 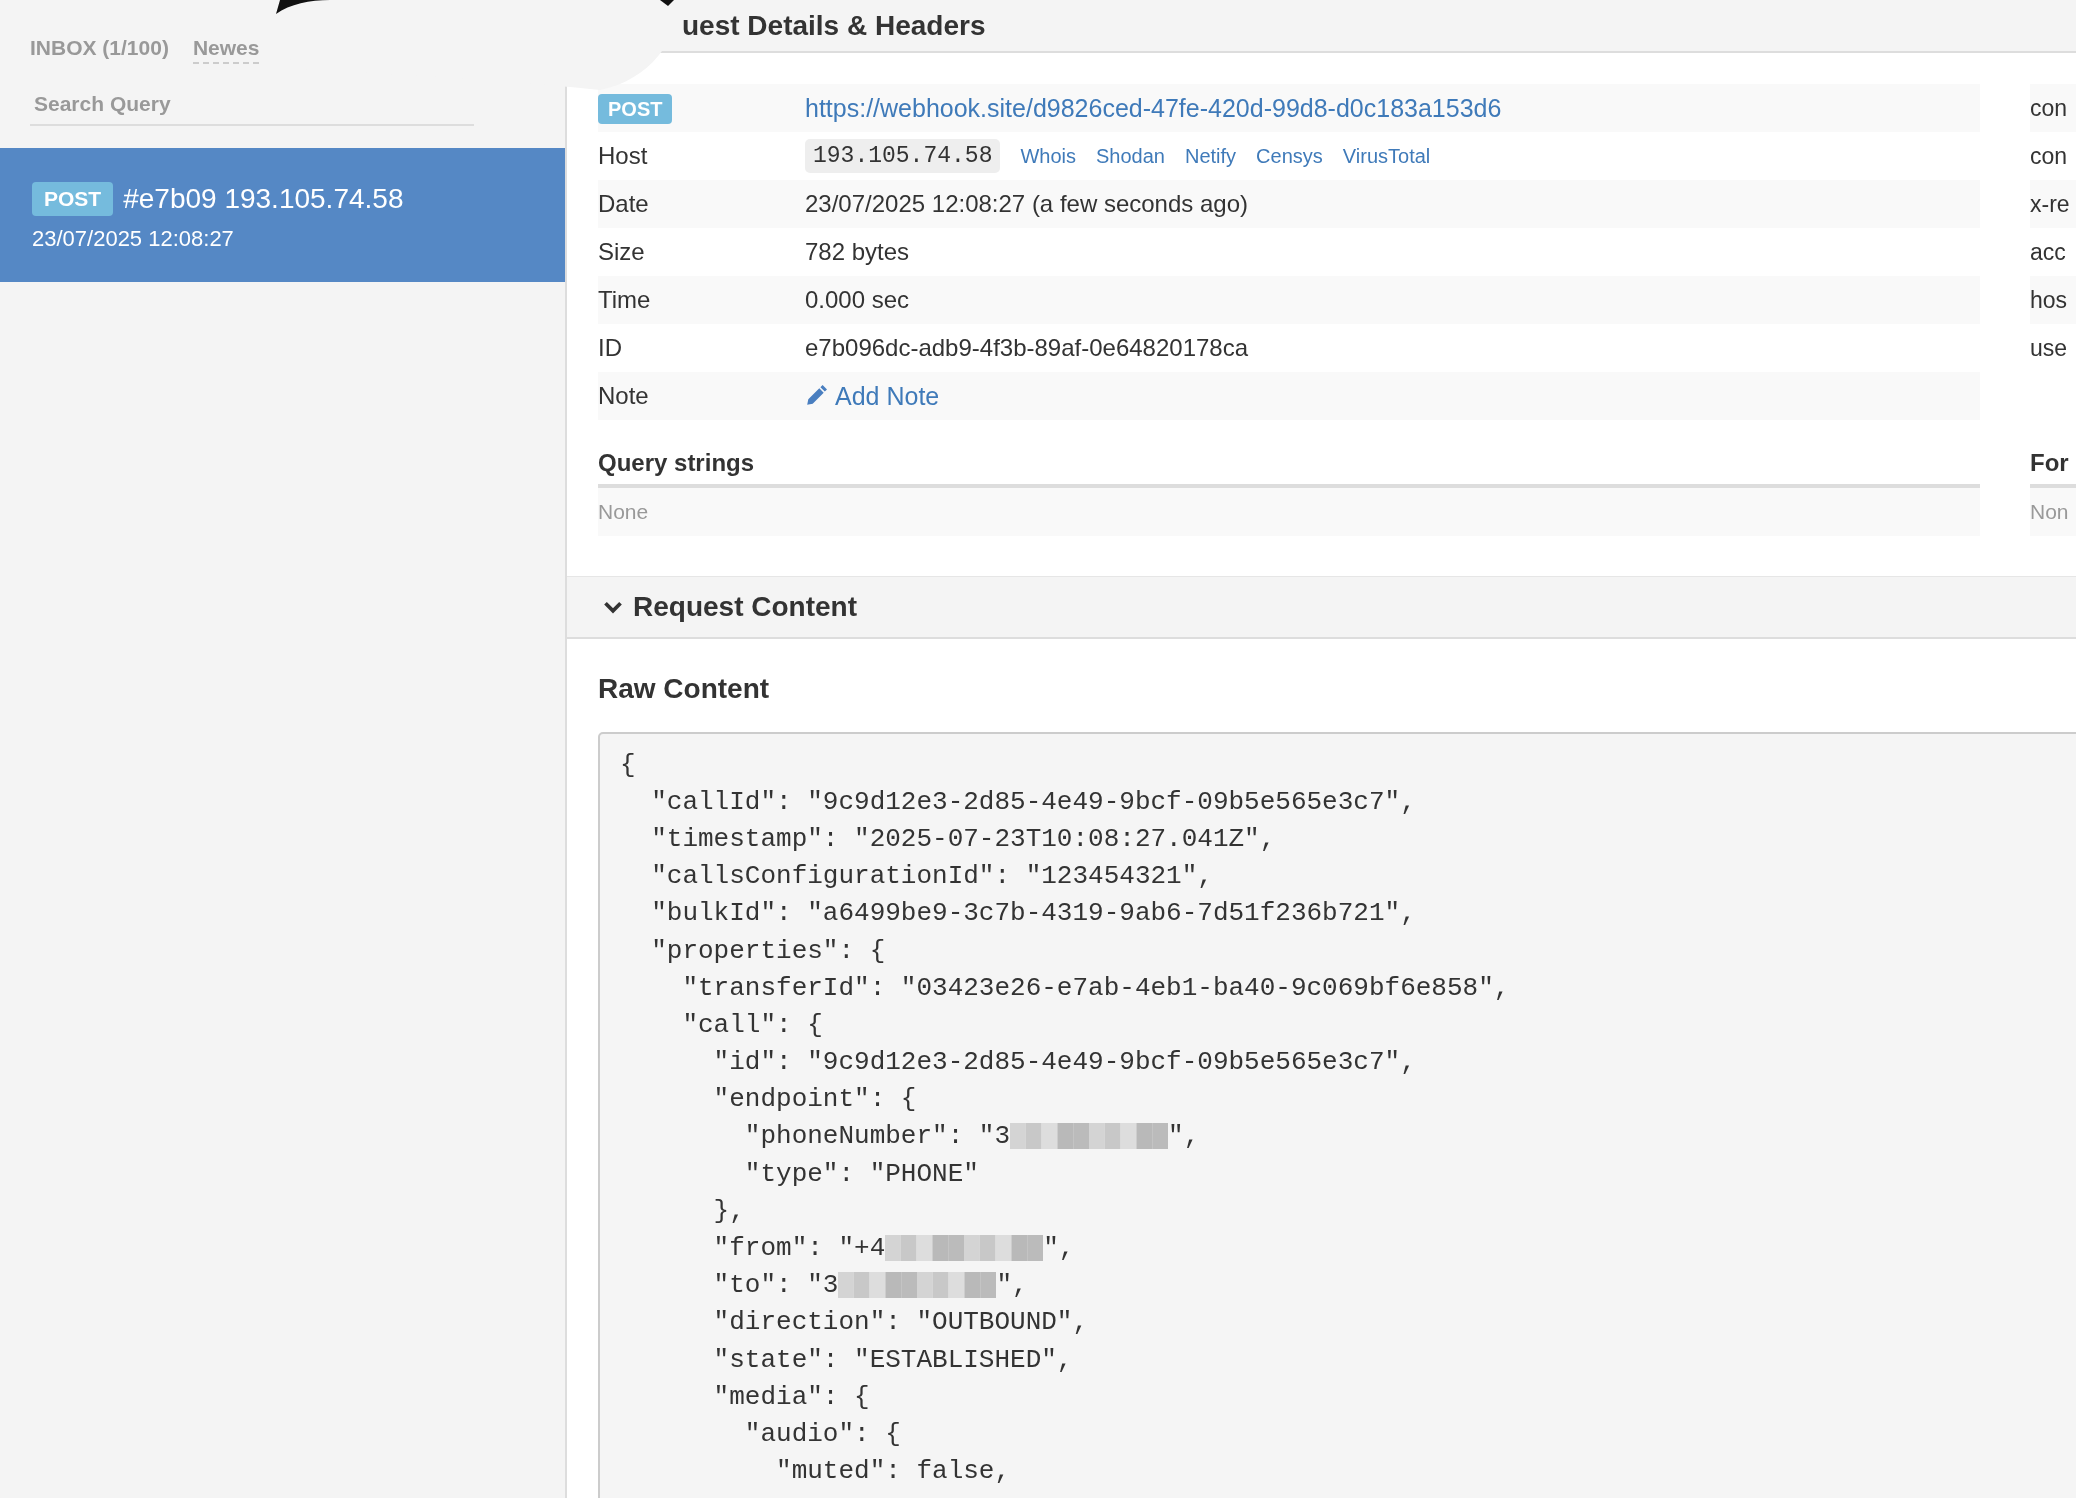 I want to click on code-line: "muted": false,, so click(x=893, y=1471).